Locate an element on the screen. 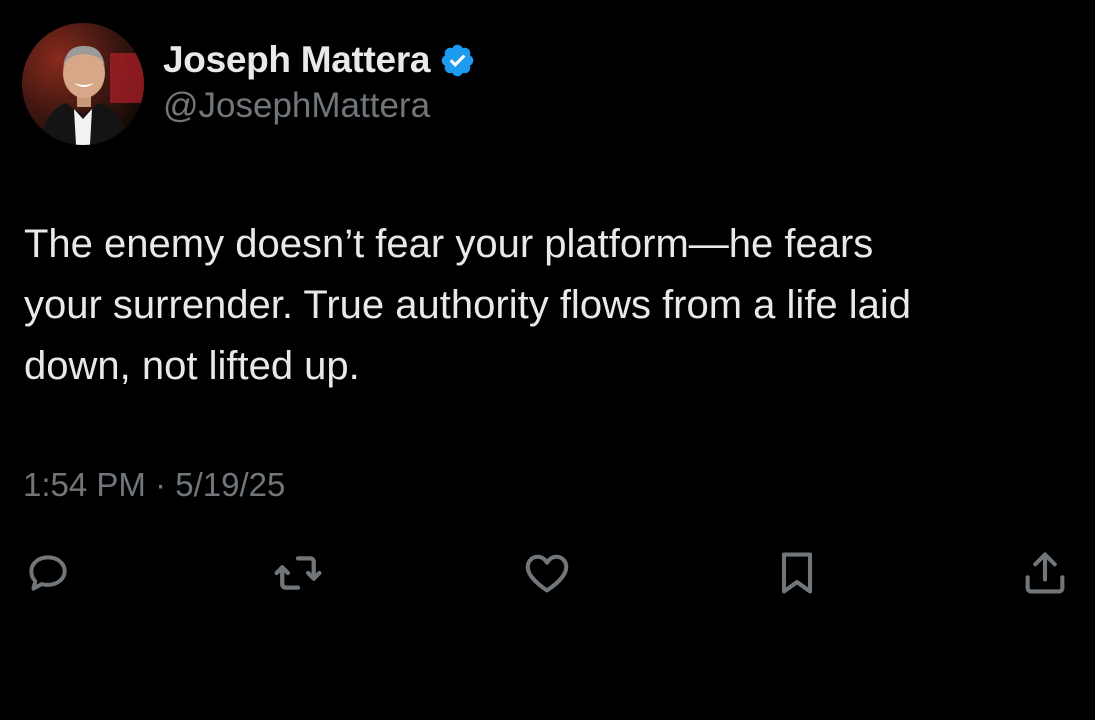 Image resolution: width=1095 pixels, height=720 pixels. timestamp: 1:54 PM · 5/19/25 is located at coordinates (154, 485).